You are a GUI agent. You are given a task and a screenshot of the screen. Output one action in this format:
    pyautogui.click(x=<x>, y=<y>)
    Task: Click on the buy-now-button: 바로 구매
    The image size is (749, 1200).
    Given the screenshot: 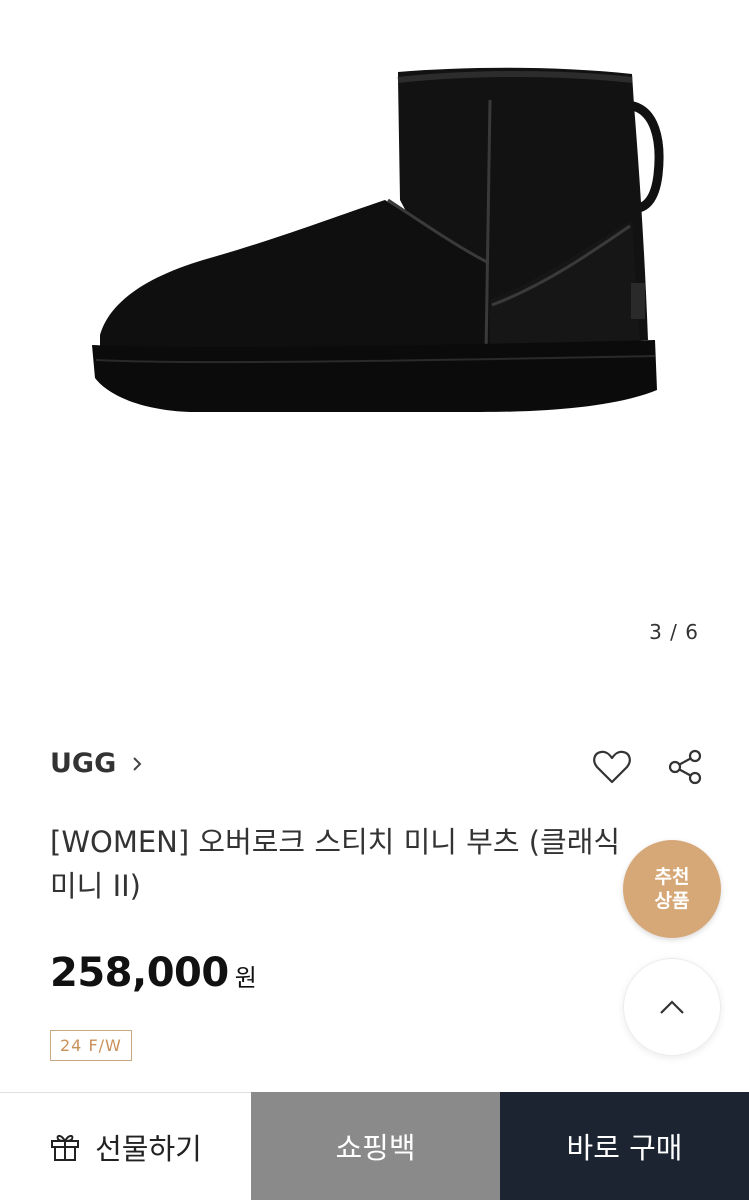 What is the action you would take?
    pyautogui.click(x=624, y=1146)
    